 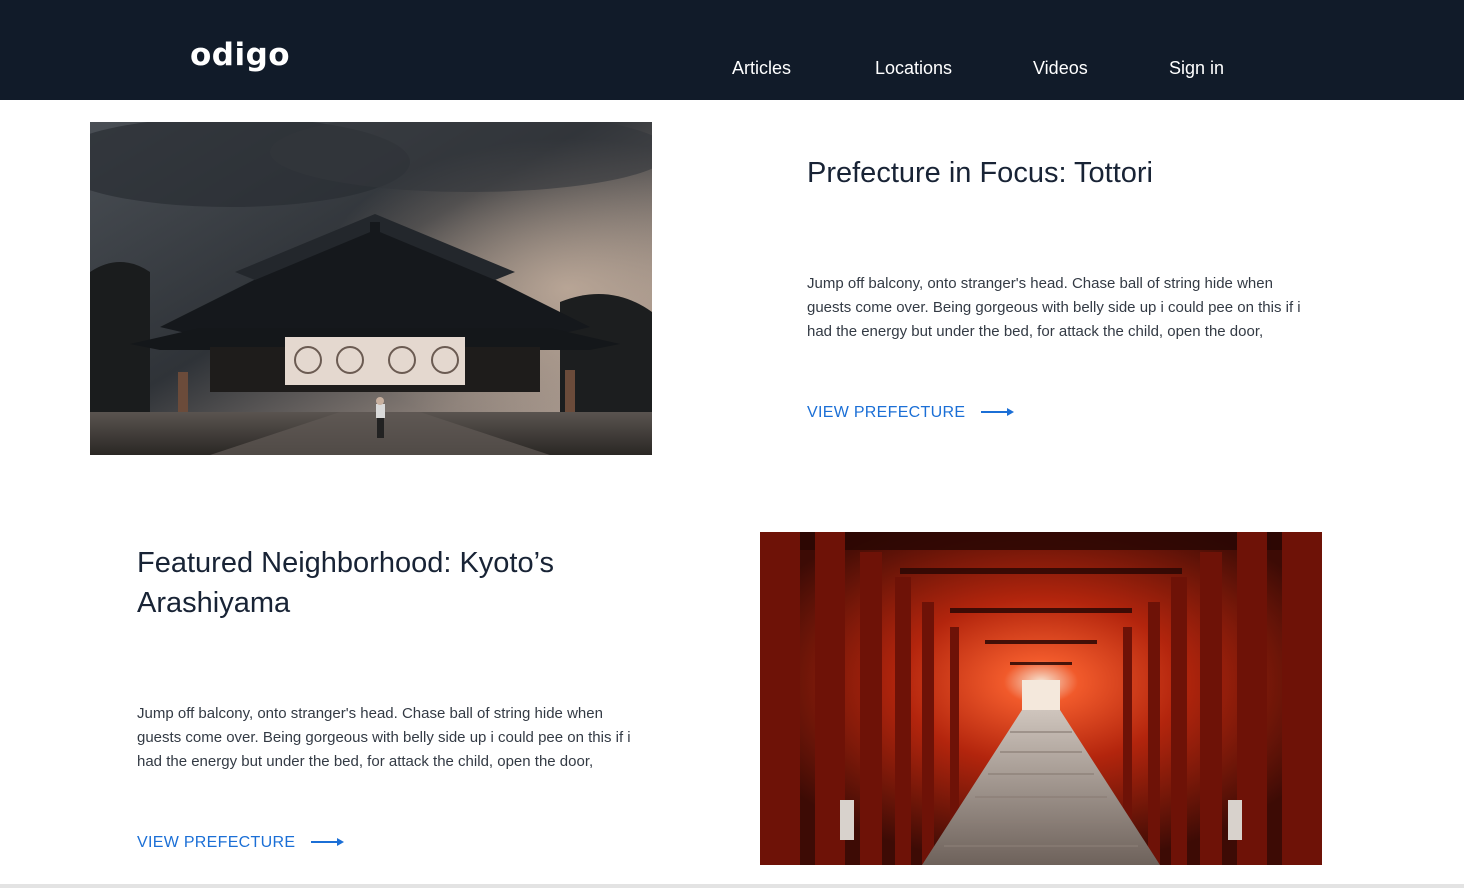 What do you see at coordinates (1060, 69) in the screenshot?
I see `nav-videos-link: Videos` at bounding box center [1060, 69].